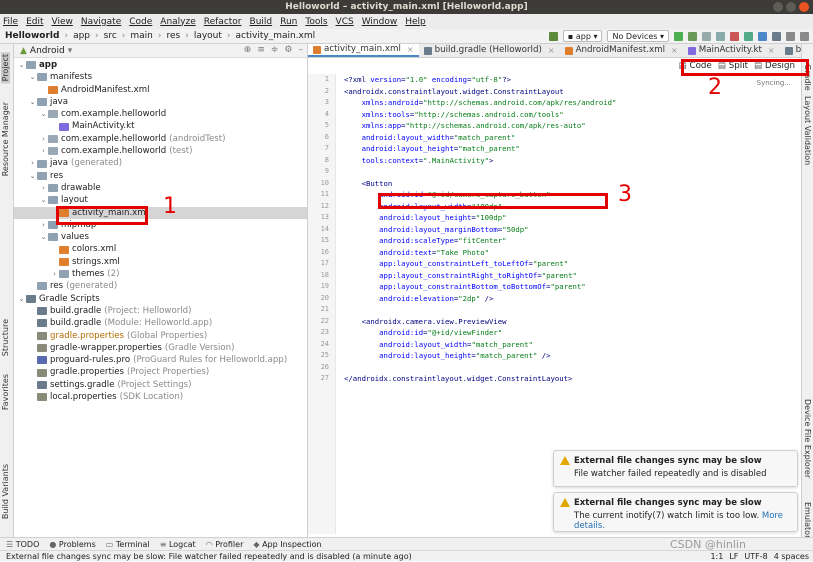  Describe the element at coordinates (160, 163) in the screenshot. I see `tree-node: › java (generated)` at that location.